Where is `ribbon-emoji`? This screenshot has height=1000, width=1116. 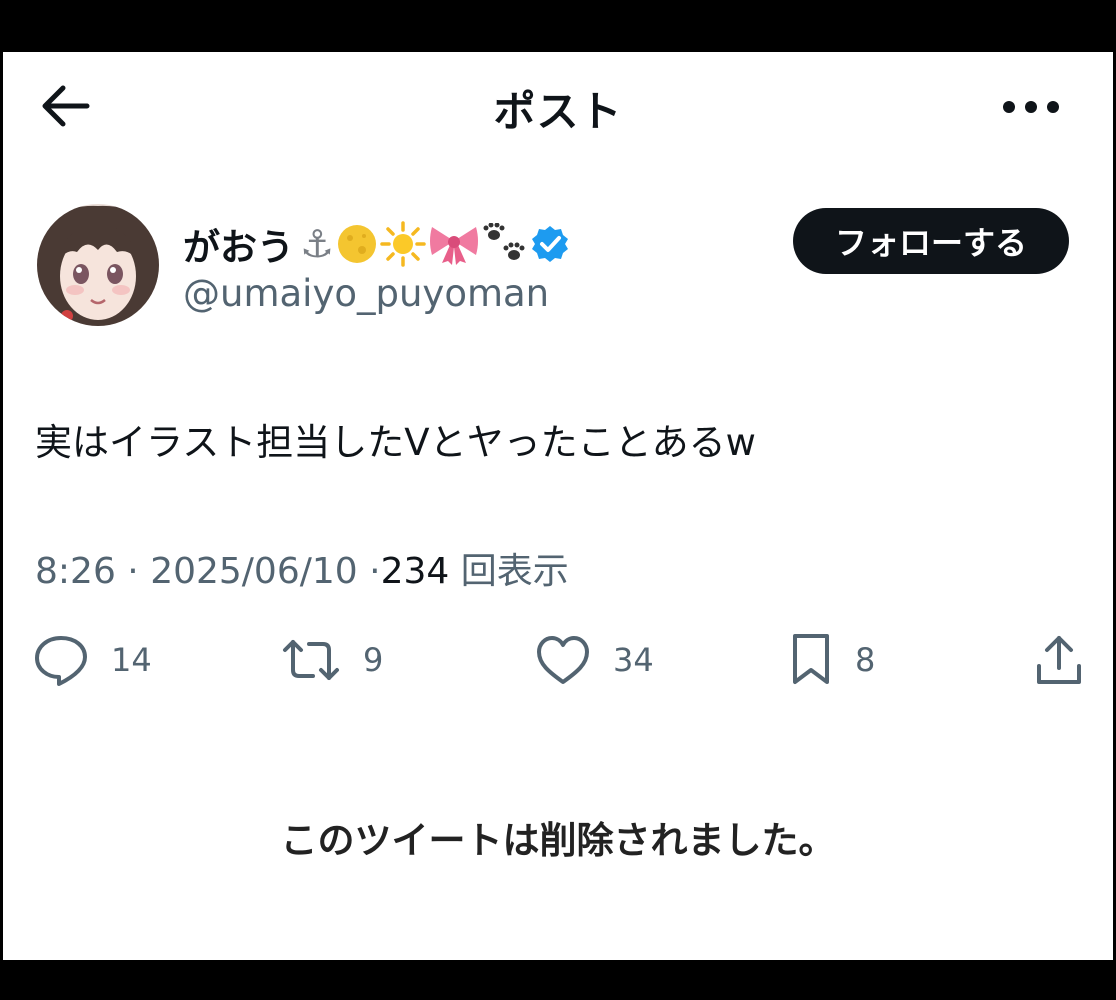 ribbon-emoji is located at coordinates (454, 244).